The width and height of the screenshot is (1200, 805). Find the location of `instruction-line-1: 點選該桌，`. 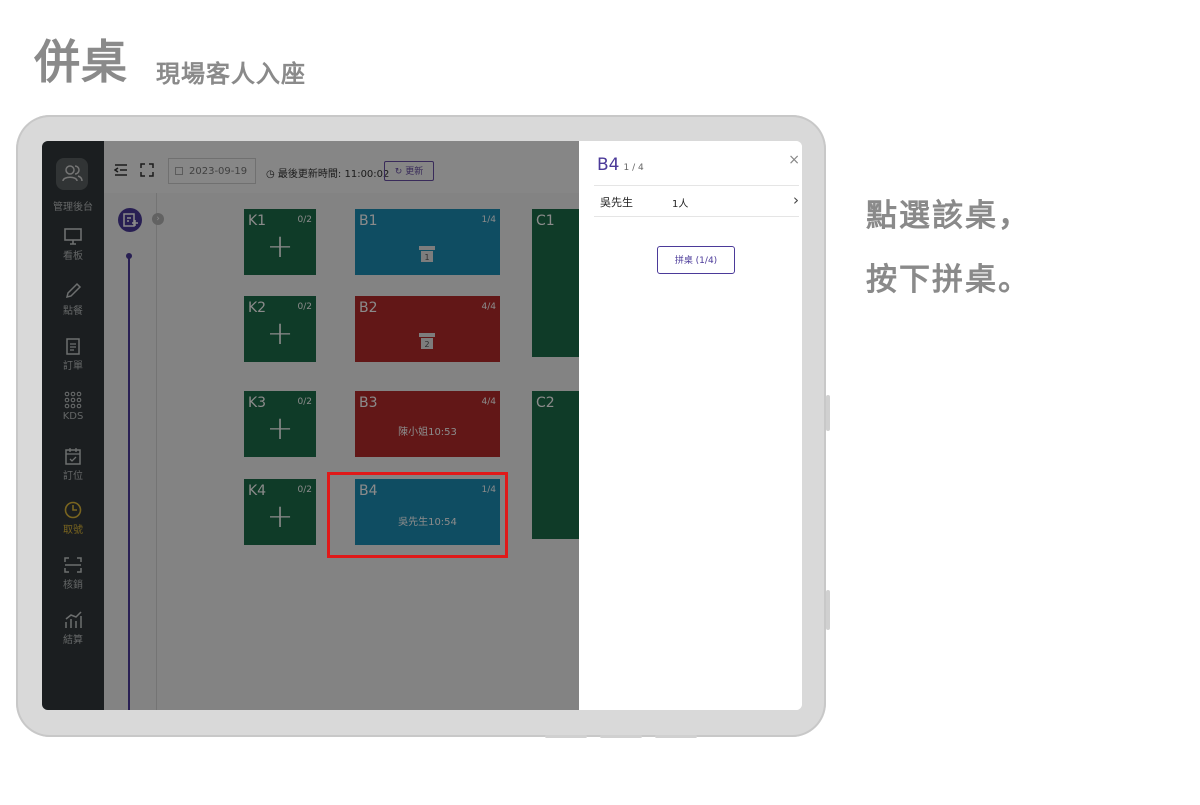

instruction-line-1: 點選該桌， is located at coordinates (948, 216).